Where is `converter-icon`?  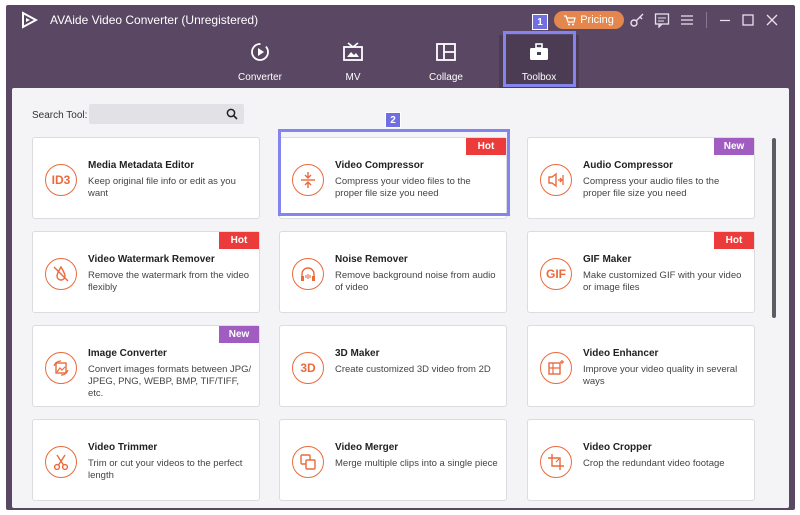
converter-icon is located at coordinates (260, 52).